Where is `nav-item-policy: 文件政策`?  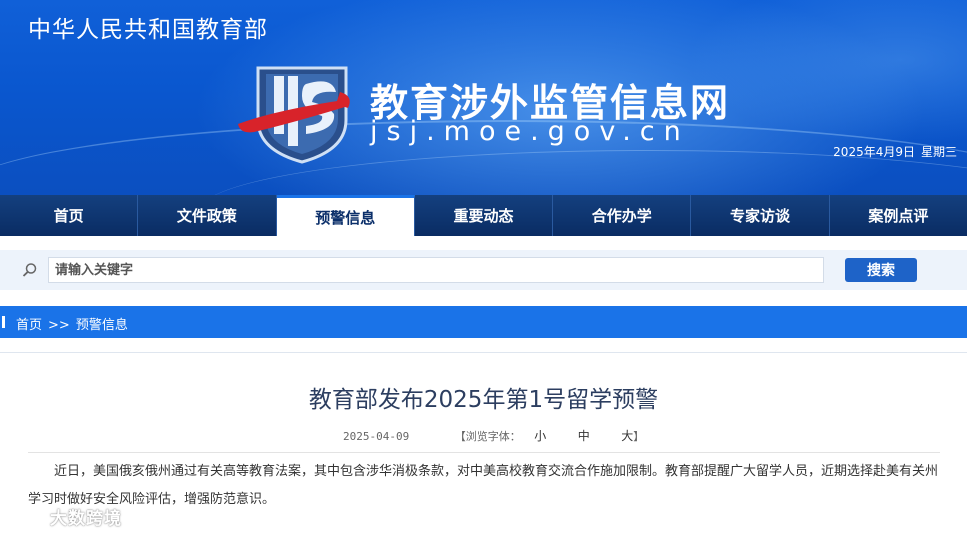
nav-item-policy: 文件政策 is located at coordinates (207, 215).